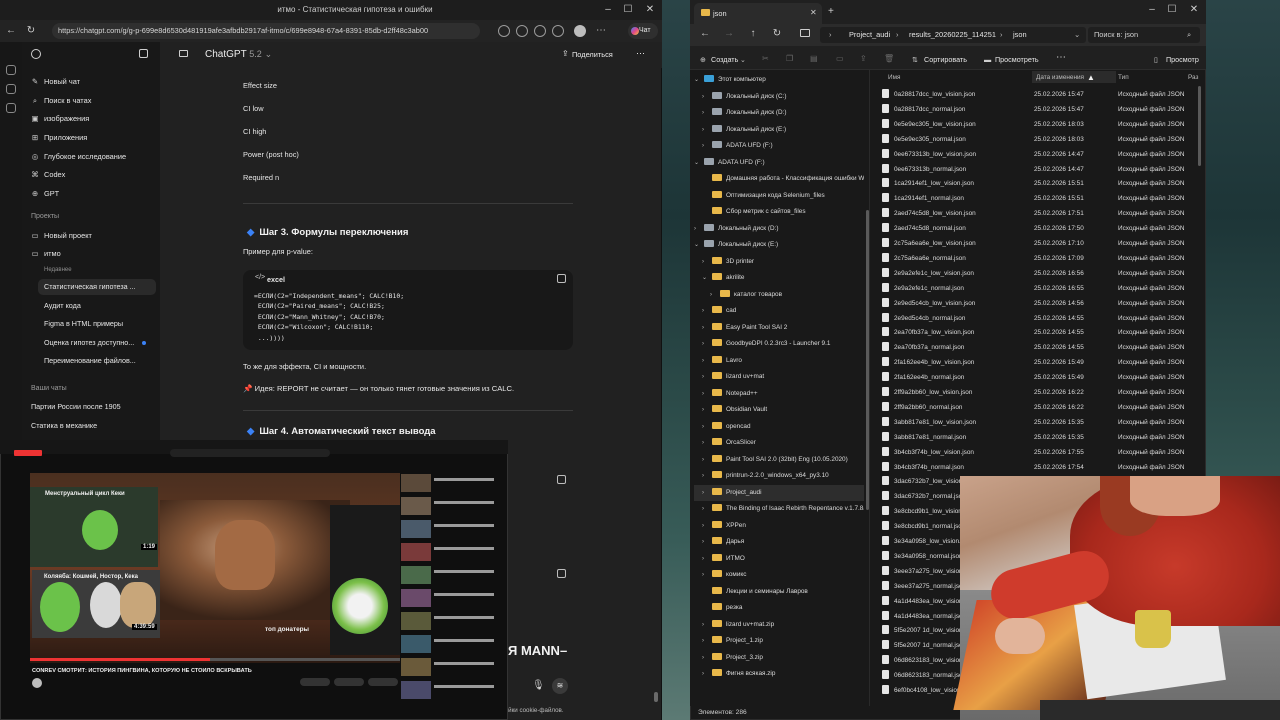 The width and height of the screenshot is (1280, 720). Describe the element at coordinates (315, 682) in the screenshot. I see `like-button` at that location.